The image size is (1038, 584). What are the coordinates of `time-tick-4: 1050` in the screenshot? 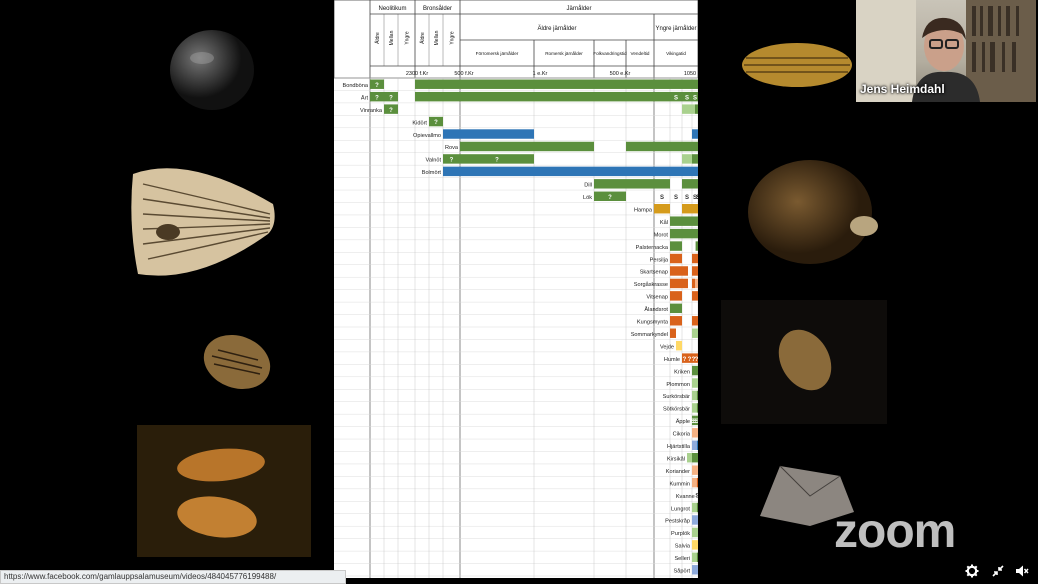 It's located at (690, 74).